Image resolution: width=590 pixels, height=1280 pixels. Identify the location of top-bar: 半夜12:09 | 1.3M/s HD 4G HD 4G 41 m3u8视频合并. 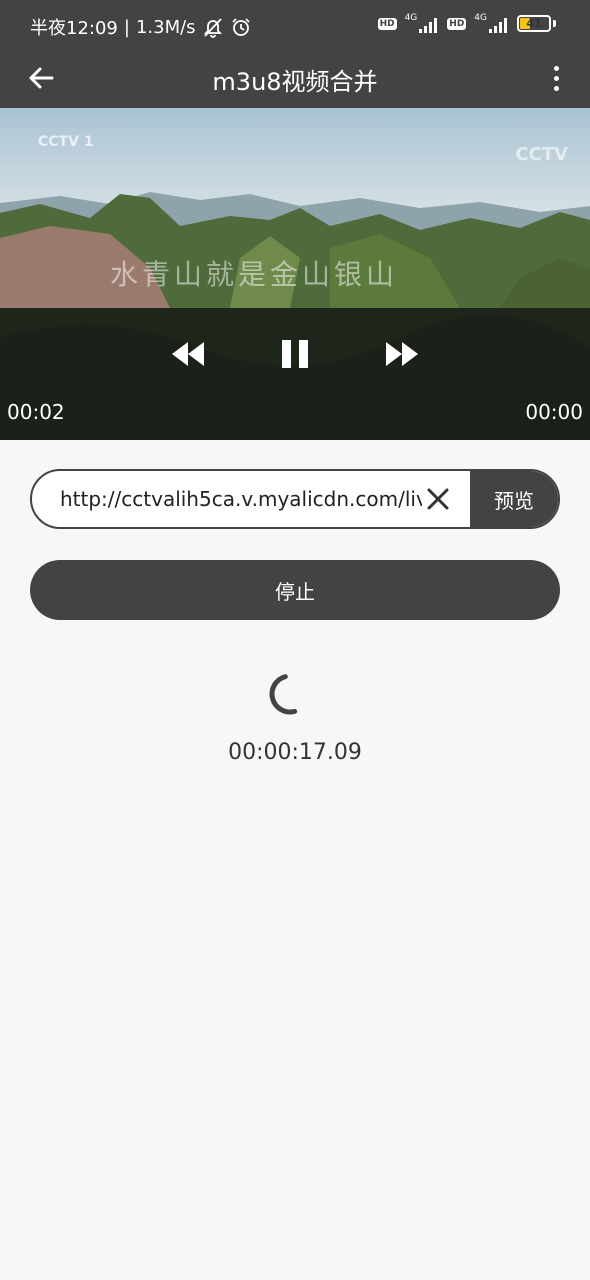
(295, 54).